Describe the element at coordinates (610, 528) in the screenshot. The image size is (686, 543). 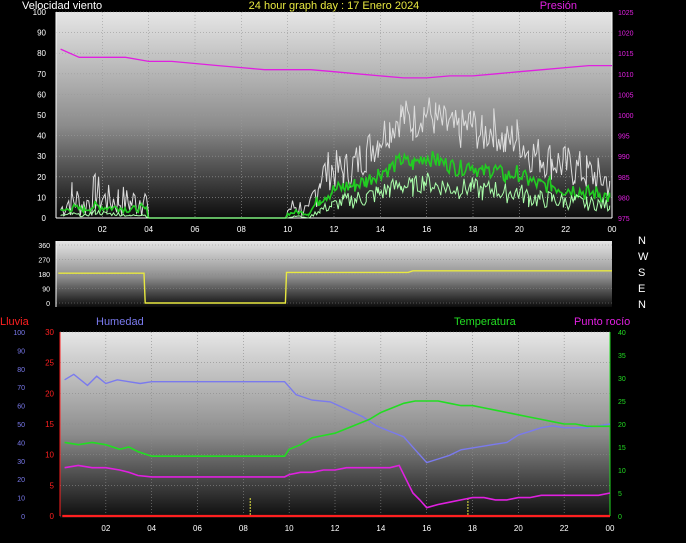
I see `climate-x-tick-label: 00` at that location.